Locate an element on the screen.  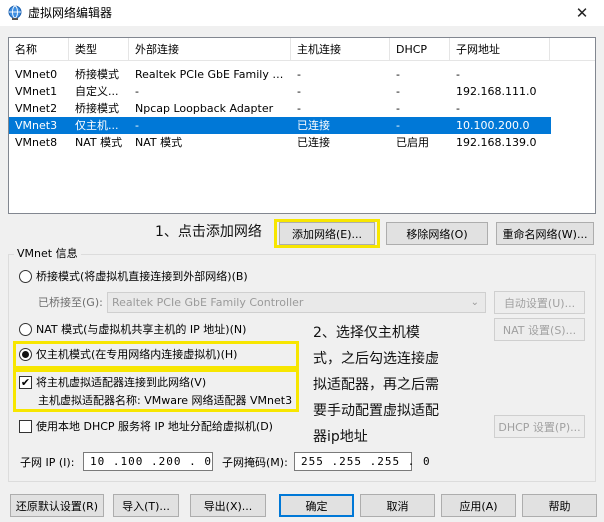
cell-subnet: 192.168.111.0 is located at coordinates (496, 91).